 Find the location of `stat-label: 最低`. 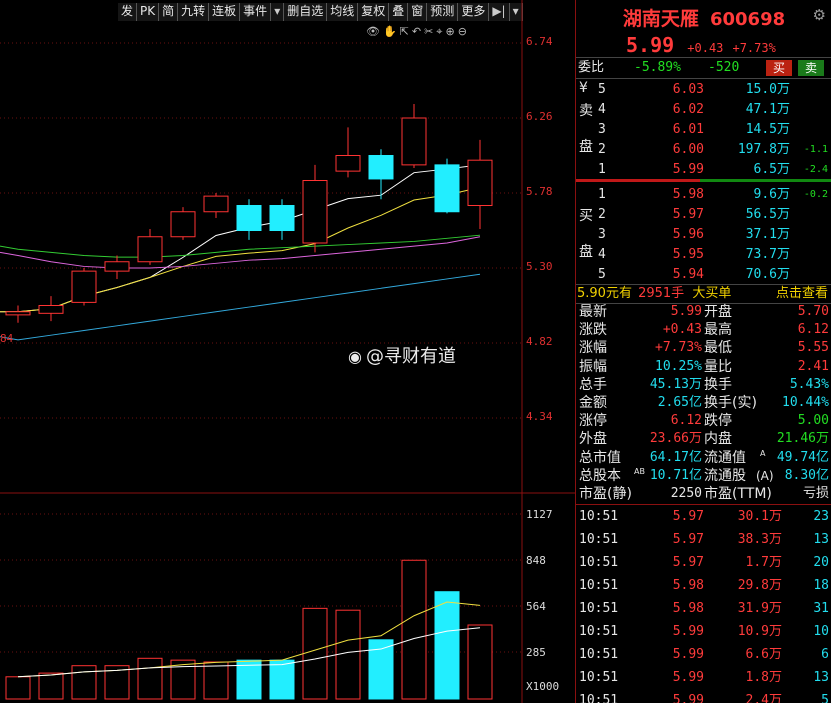

stat-label: 最低 is located at coordinates (718, 348).